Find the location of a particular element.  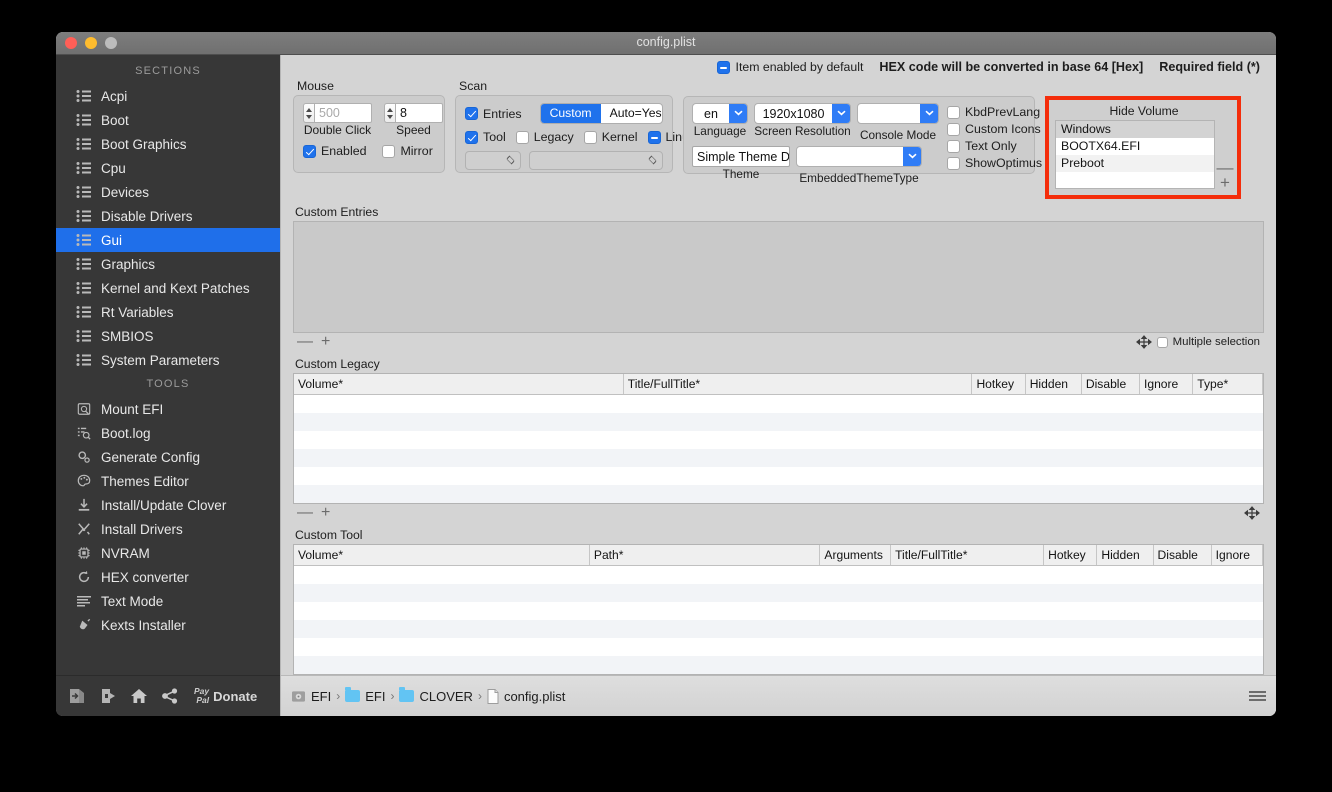

hide-volume-item is located at coordinates (1135, 180).